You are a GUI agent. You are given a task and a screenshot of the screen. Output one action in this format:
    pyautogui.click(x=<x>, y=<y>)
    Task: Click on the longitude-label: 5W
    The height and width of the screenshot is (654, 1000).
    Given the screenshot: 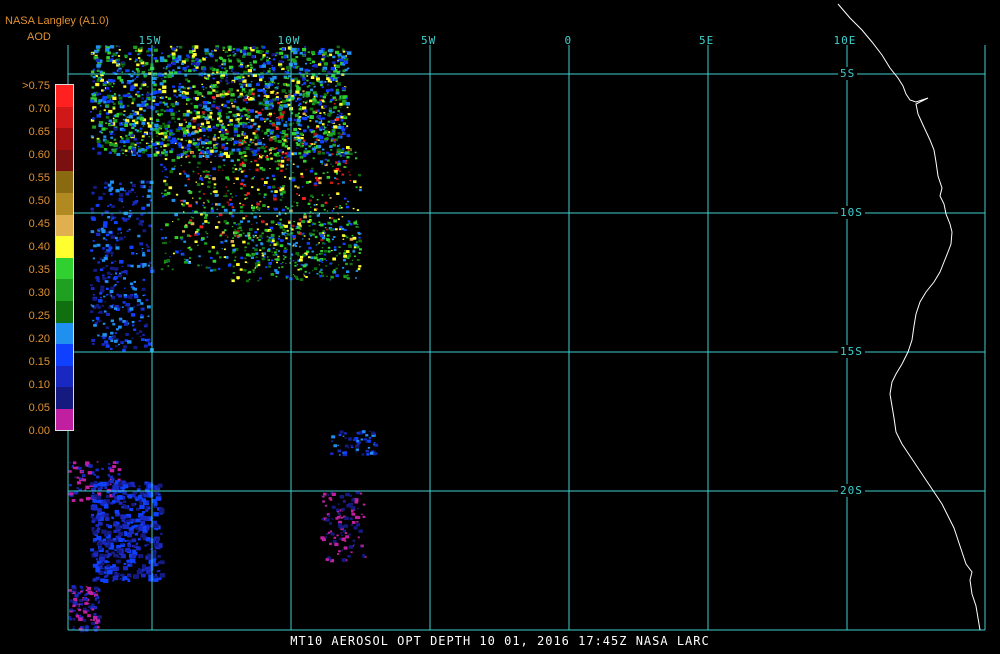 What is the action you would take?
    pyautogui.click(x=429, y=40)
    